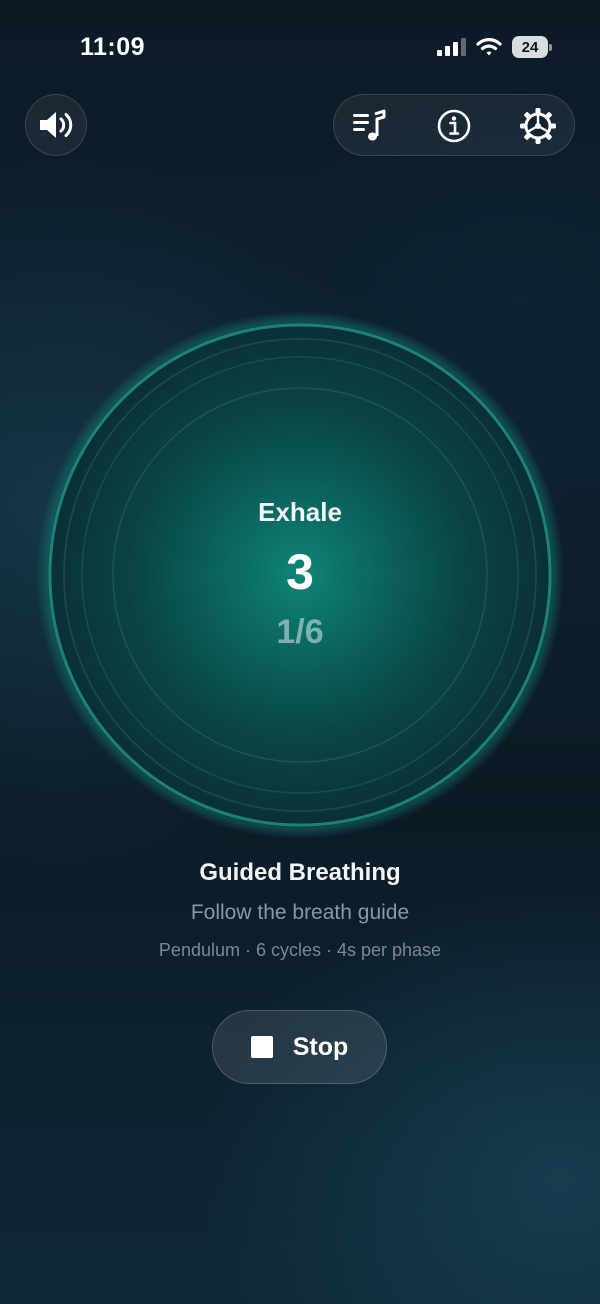  I want to click on gear-icon, so click(538, 126).